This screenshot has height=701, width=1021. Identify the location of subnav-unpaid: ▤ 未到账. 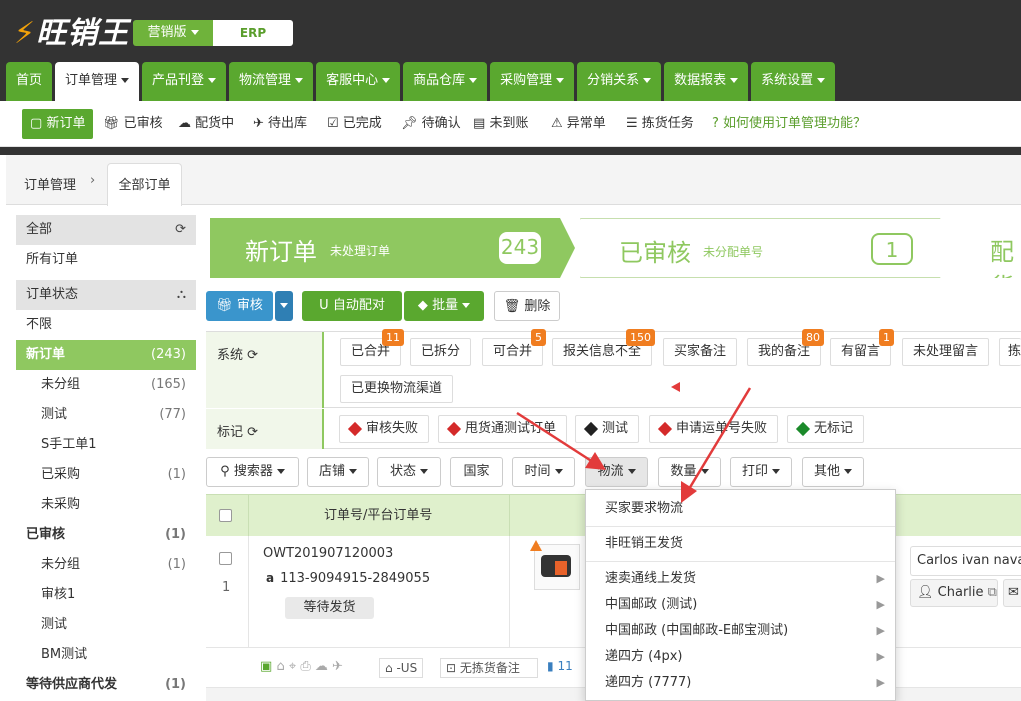
(500, 124).